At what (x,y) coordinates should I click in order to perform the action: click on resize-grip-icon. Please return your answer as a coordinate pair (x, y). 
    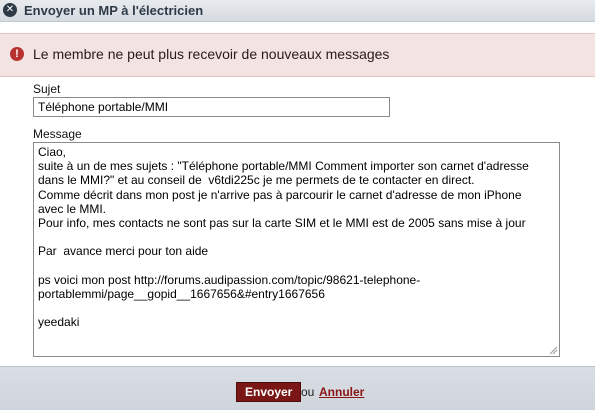
    Looking at the image, I should click on (553, 350).